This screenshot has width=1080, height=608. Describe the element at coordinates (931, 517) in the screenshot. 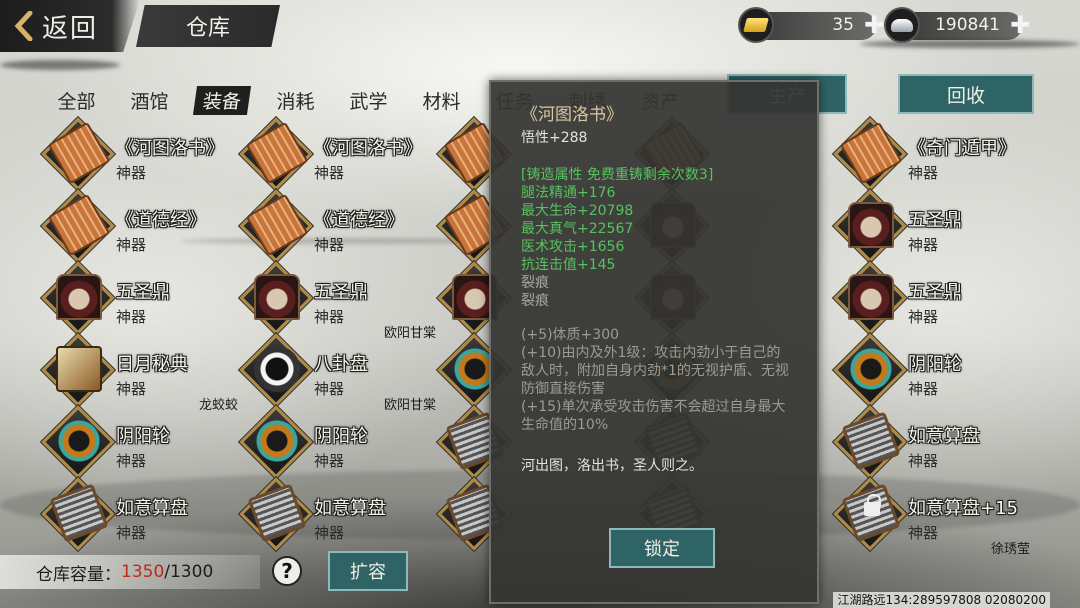

I see `item-slot: 如意算盘+15 神器 徐琇莹` at that location.